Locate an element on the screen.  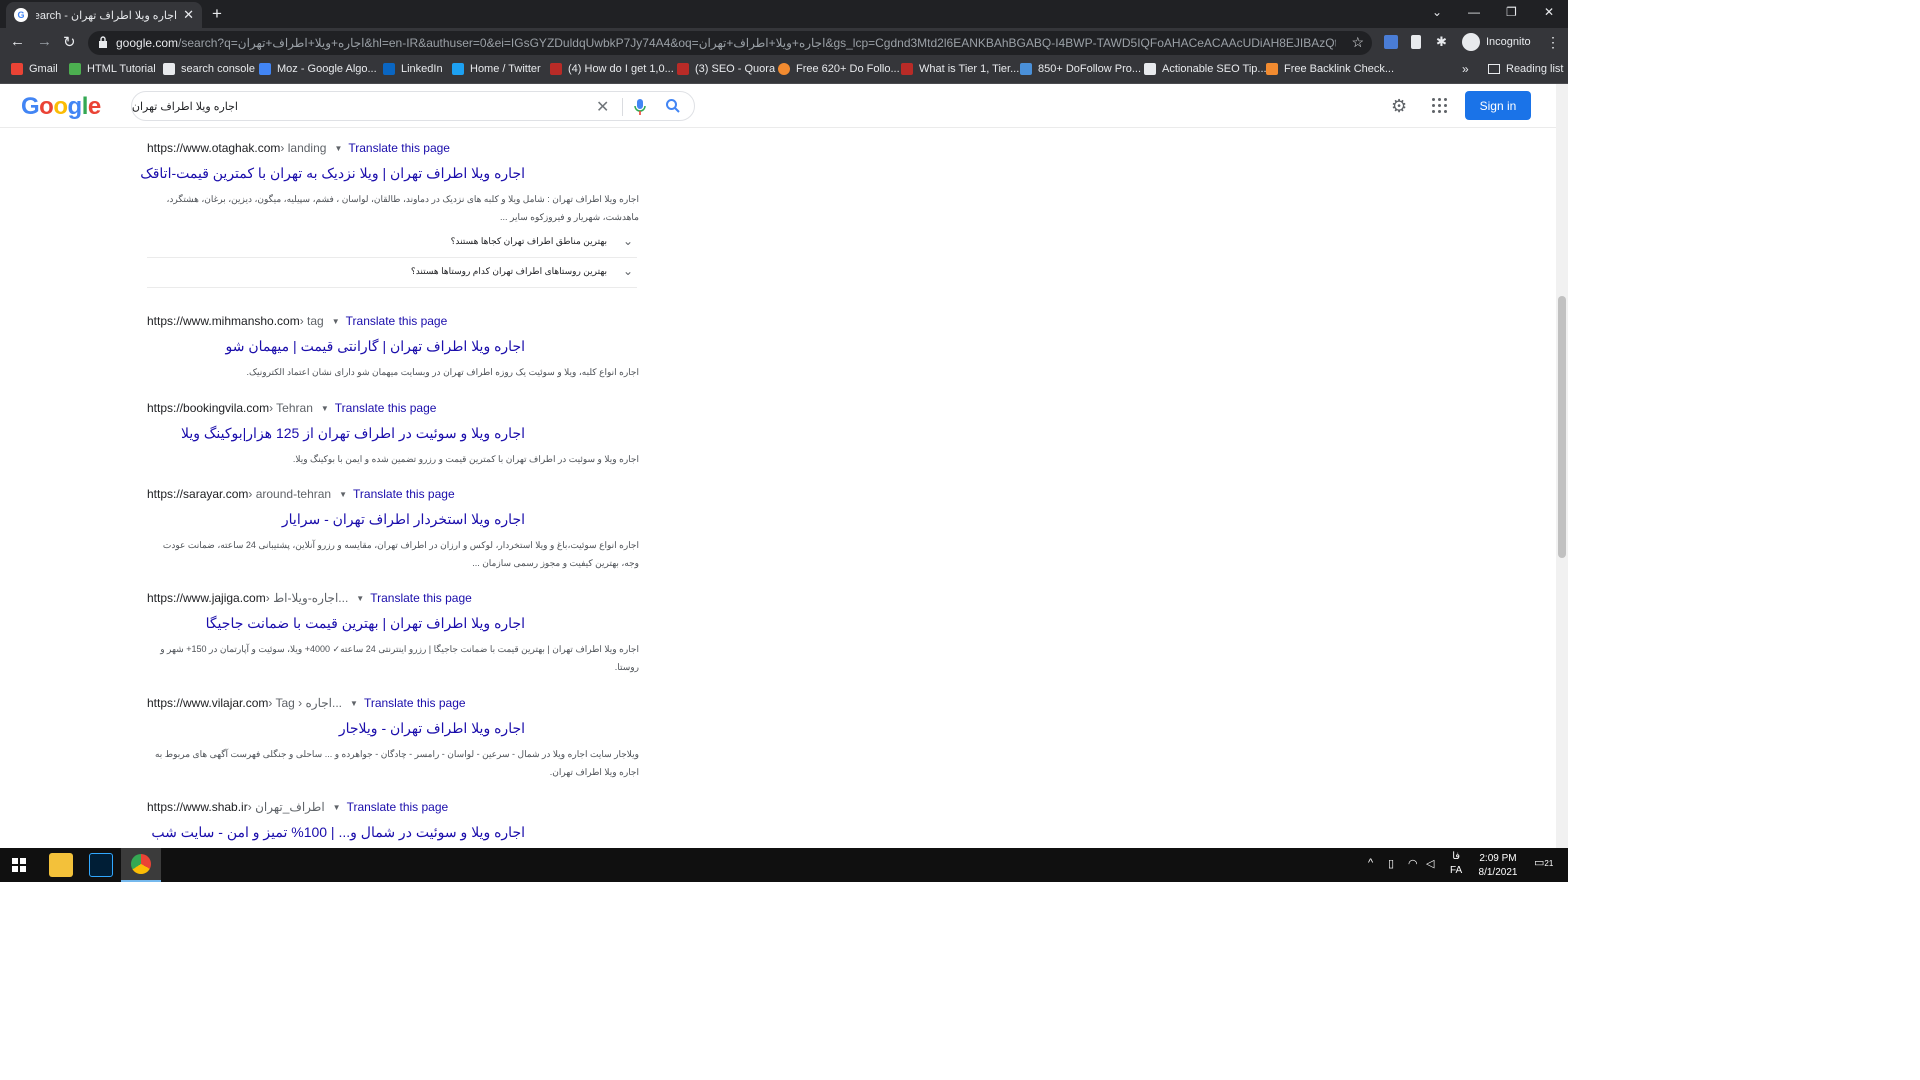
reading-list: Reading list is located at coordinates (1525, 69).